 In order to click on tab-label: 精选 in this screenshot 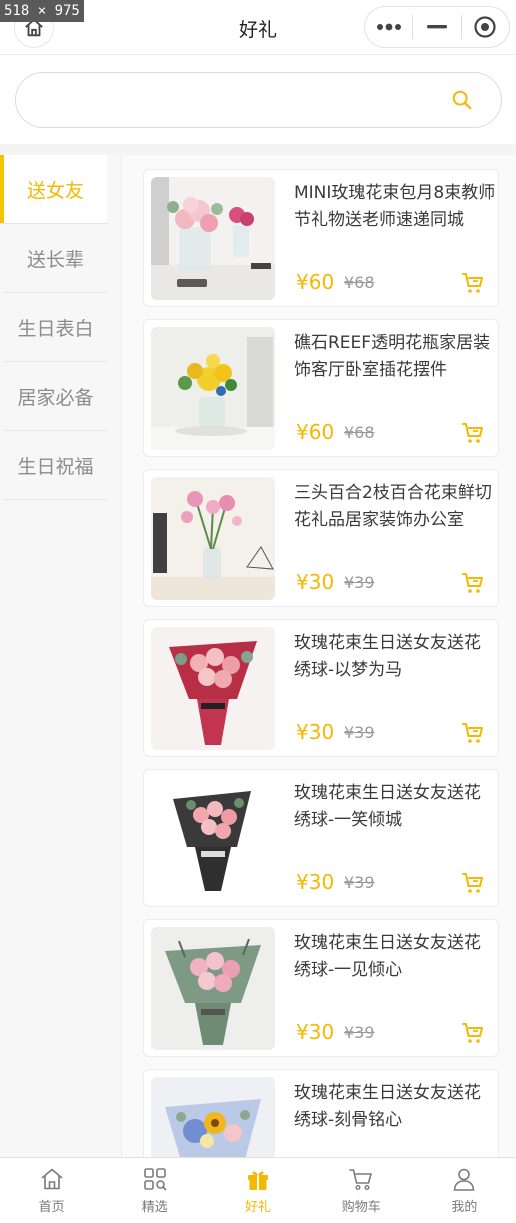, I will do `click(154, 1207)`.